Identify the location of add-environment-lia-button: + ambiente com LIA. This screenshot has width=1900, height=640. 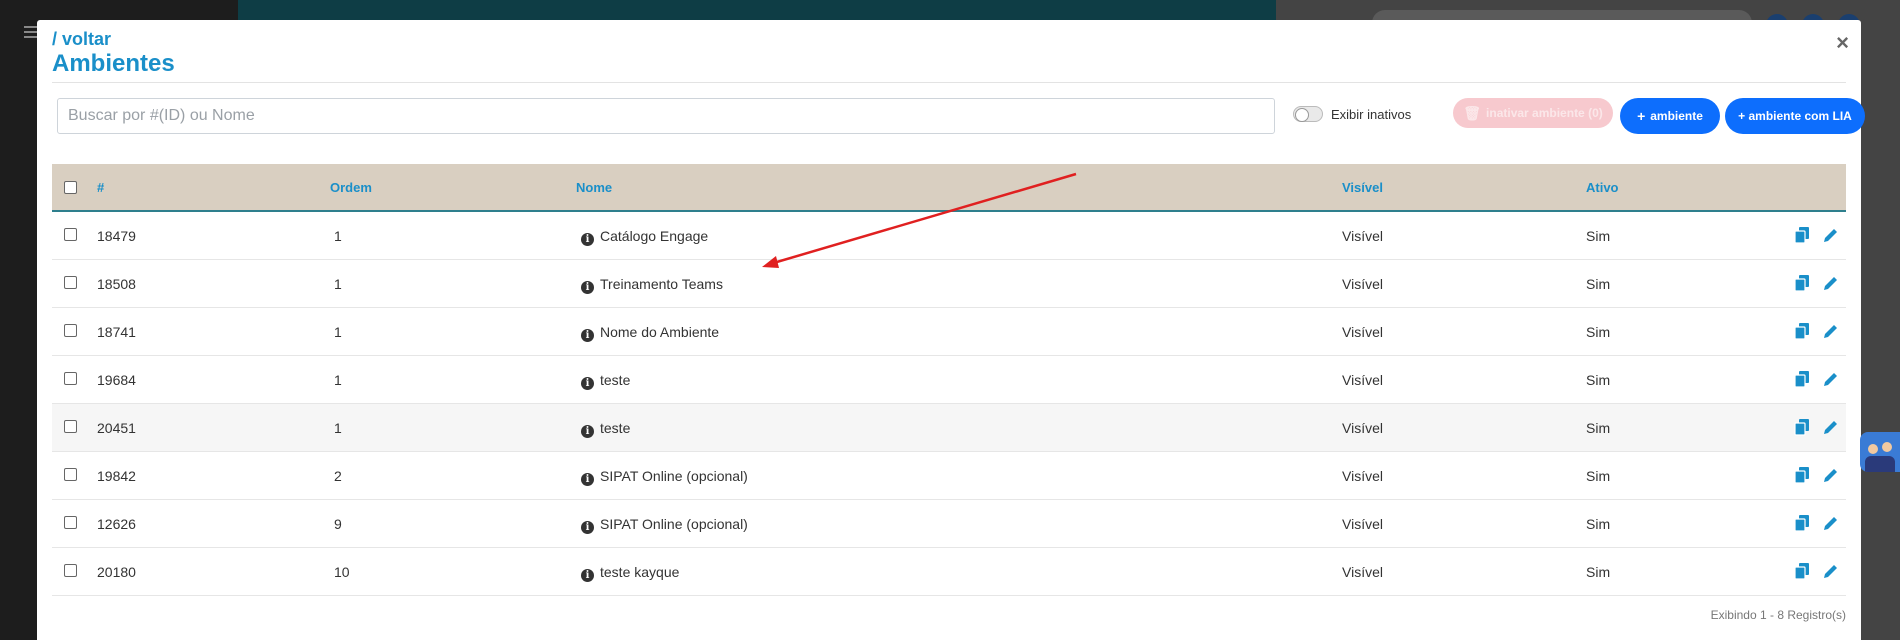
(1795, 116).